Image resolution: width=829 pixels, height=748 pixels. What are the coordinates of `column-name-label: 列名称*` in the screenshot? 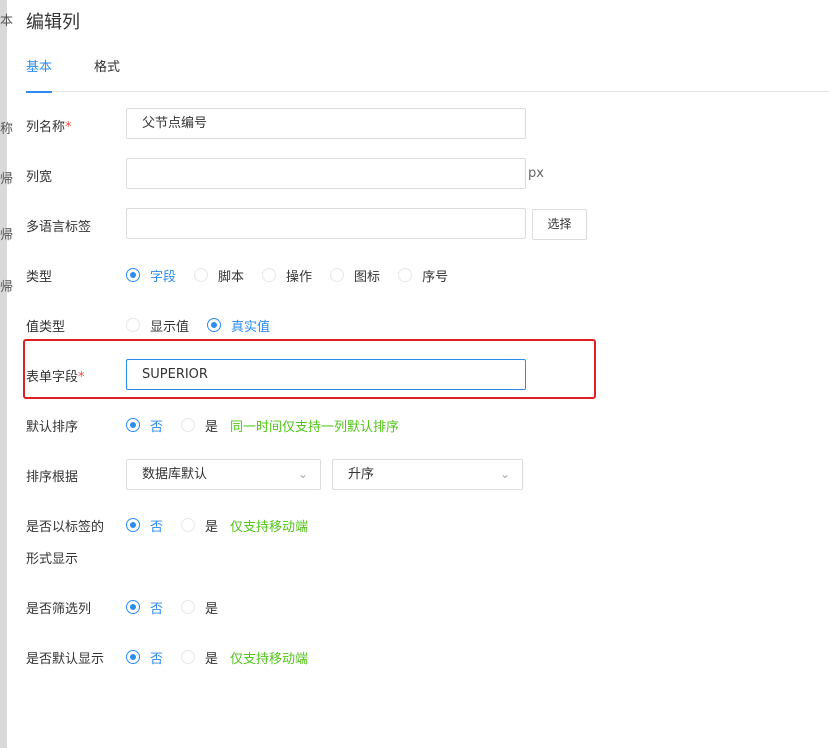 It's located at (49, 127).